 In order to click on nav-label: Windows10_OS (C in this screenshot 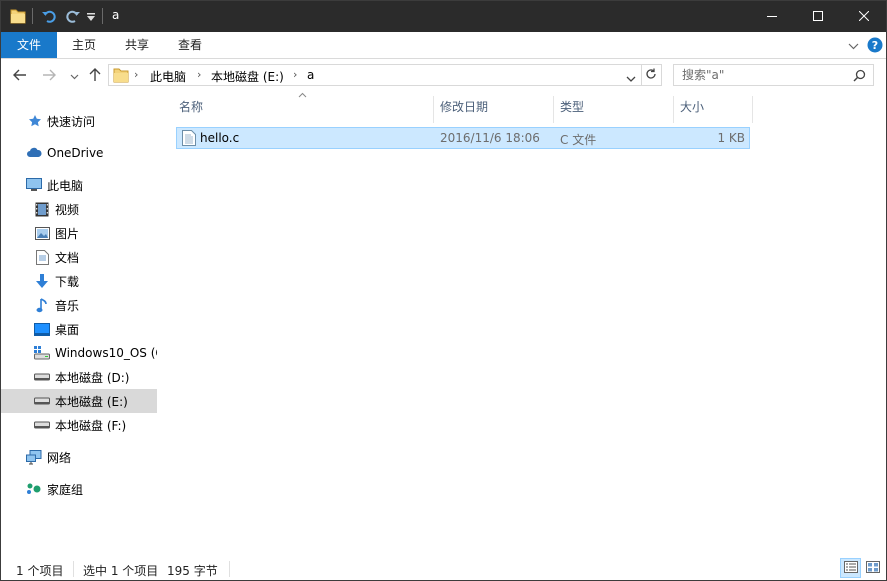, I will do `click(106, 353)`.